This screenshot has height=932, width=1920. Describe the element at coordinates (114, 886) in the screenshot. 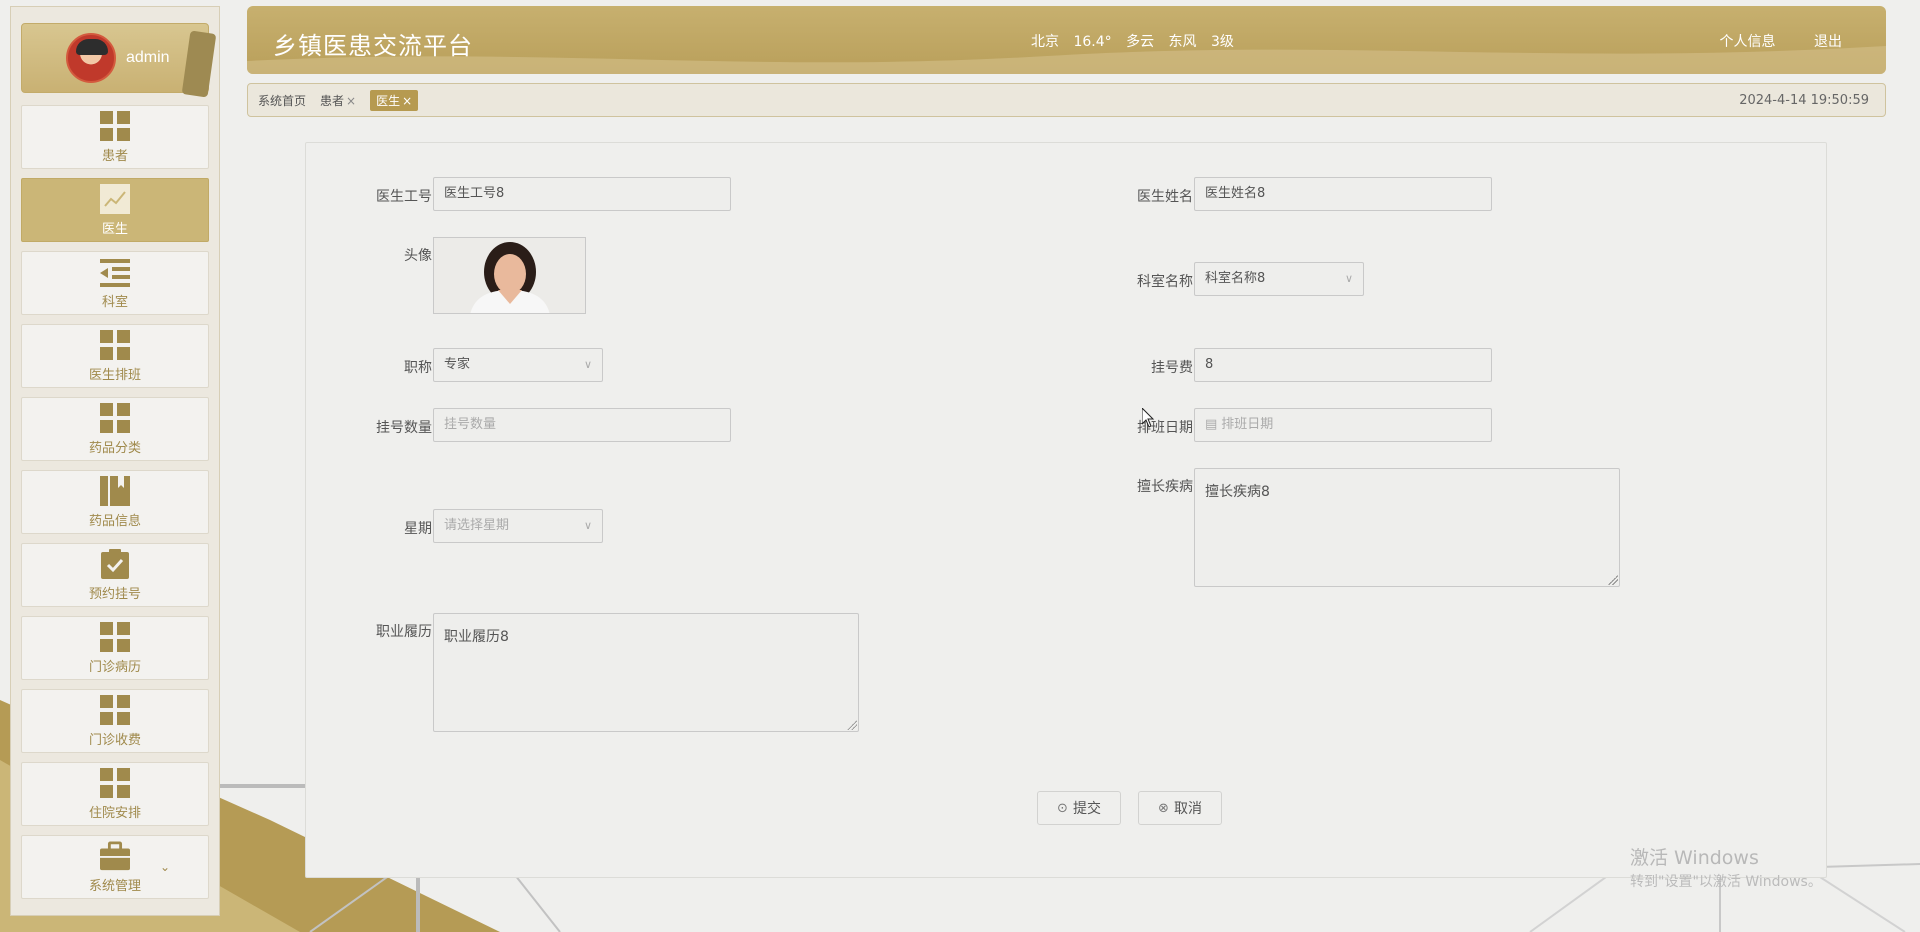

I see `sidebar-item-label: 系统管理` at that location.